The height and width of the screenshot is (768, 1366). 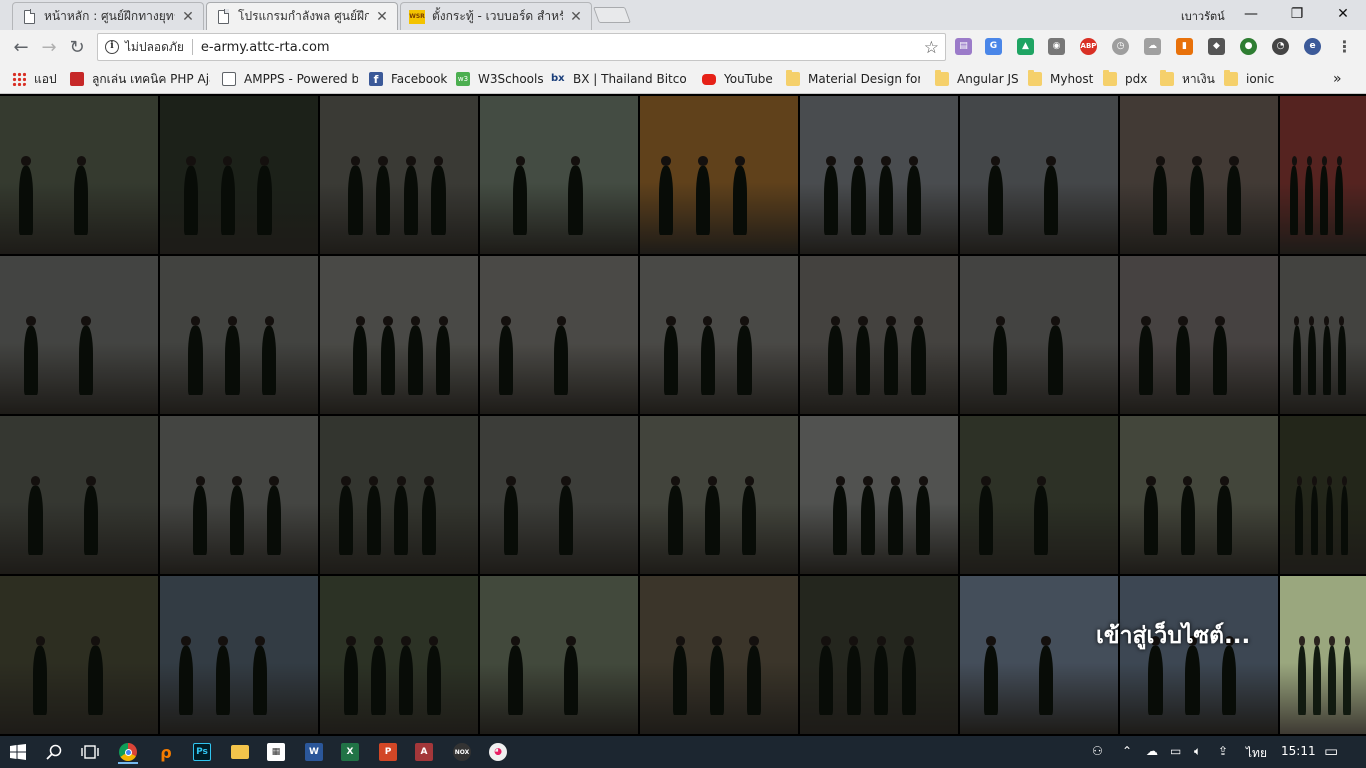 What do you see at coordinates (1025, 46) in the screenshot?
I see `google-drive-icon: ▲` at bounding box center [1025, 46].